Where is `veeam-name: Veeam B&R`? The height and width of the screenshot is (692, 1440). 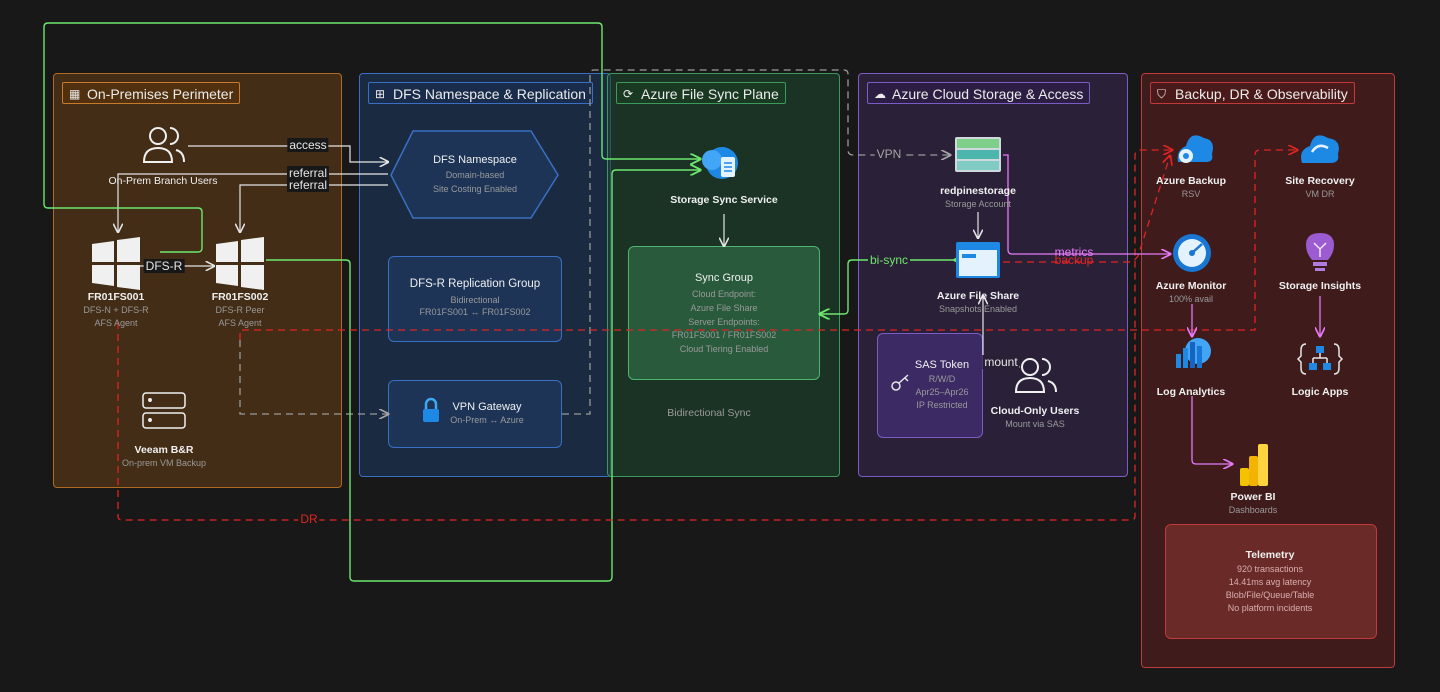 veeam-name: Veeam B&R is located at coordinates (164, 450).